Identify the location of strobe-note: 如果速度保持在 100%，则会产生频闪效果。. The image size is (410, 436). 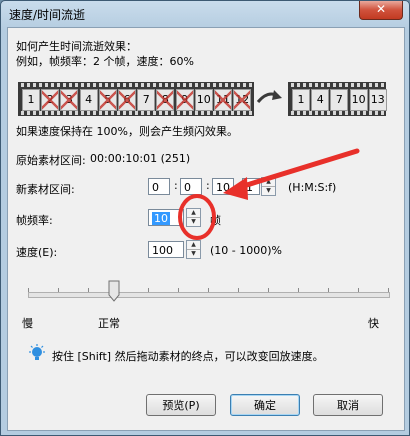
(127, 131).